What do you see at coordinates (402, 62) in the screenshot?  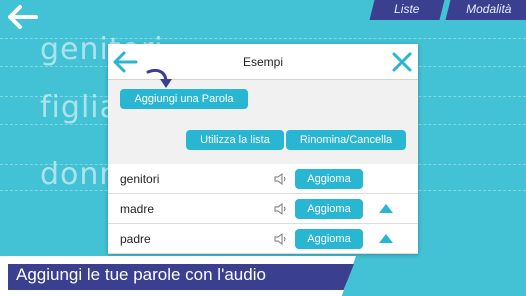 I see `close-icon` at bounding box center [402, 62].